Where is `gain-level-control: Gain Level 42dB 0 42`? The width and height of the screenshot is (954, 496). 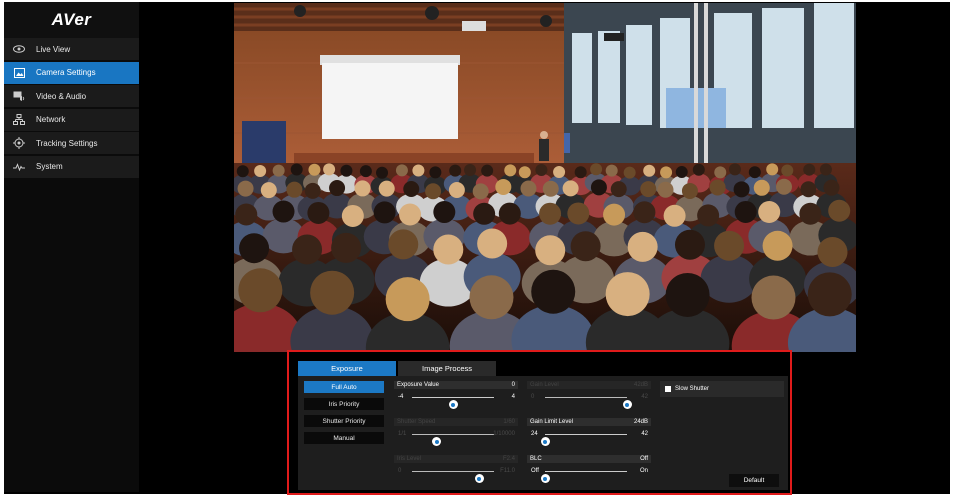
gain-level-control: Gain Level 42dB 0 42 is located at coordinates (589, 395).